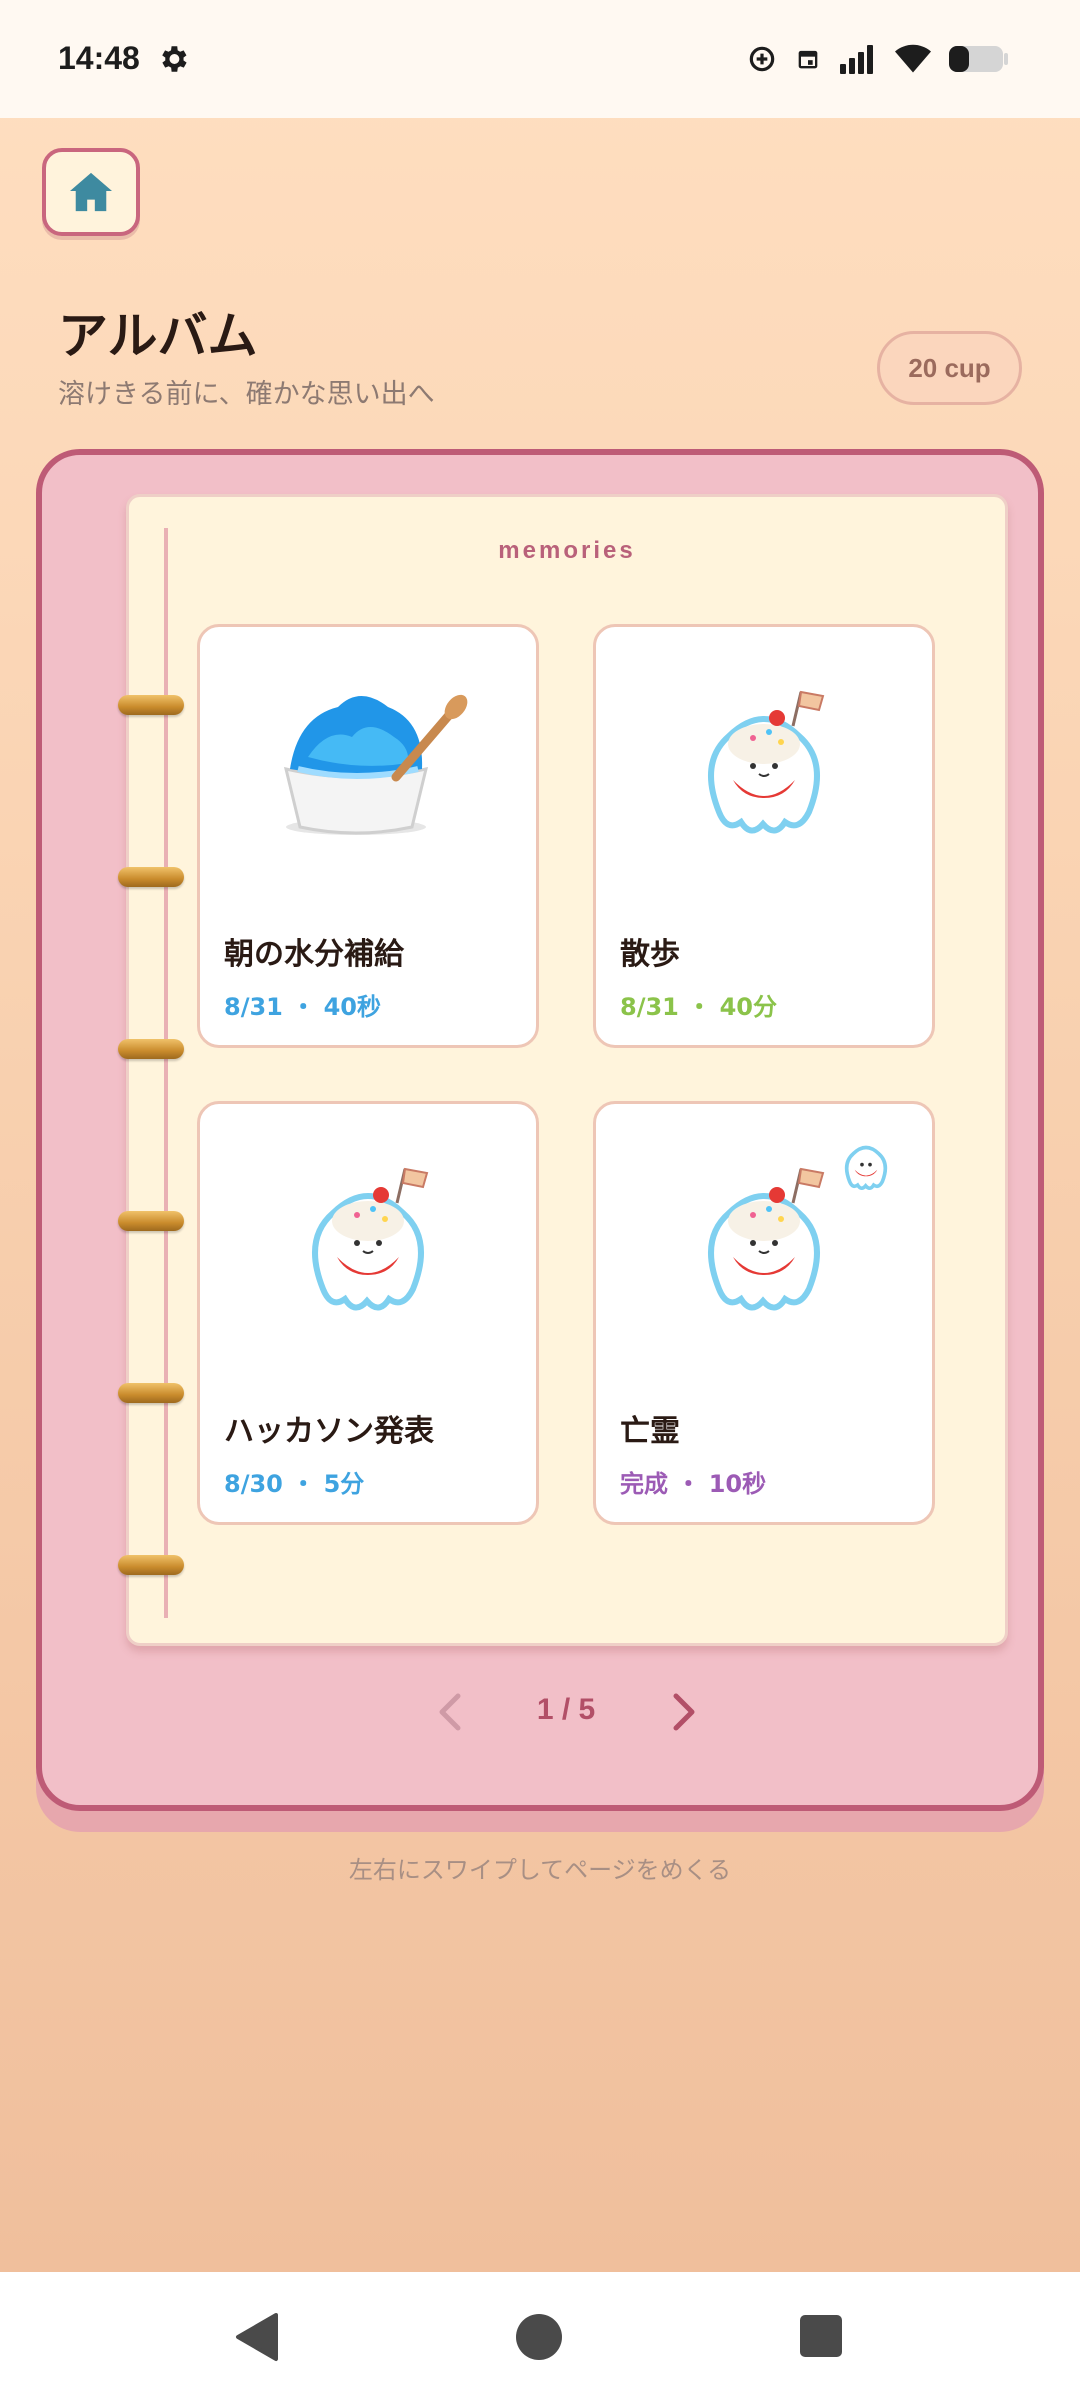 The width and height of the screenshot is (1080, 2400). Describe the element at coordinates (450, 1712) in the screenshot. I see `previous-page-chevron-icon` at that location.